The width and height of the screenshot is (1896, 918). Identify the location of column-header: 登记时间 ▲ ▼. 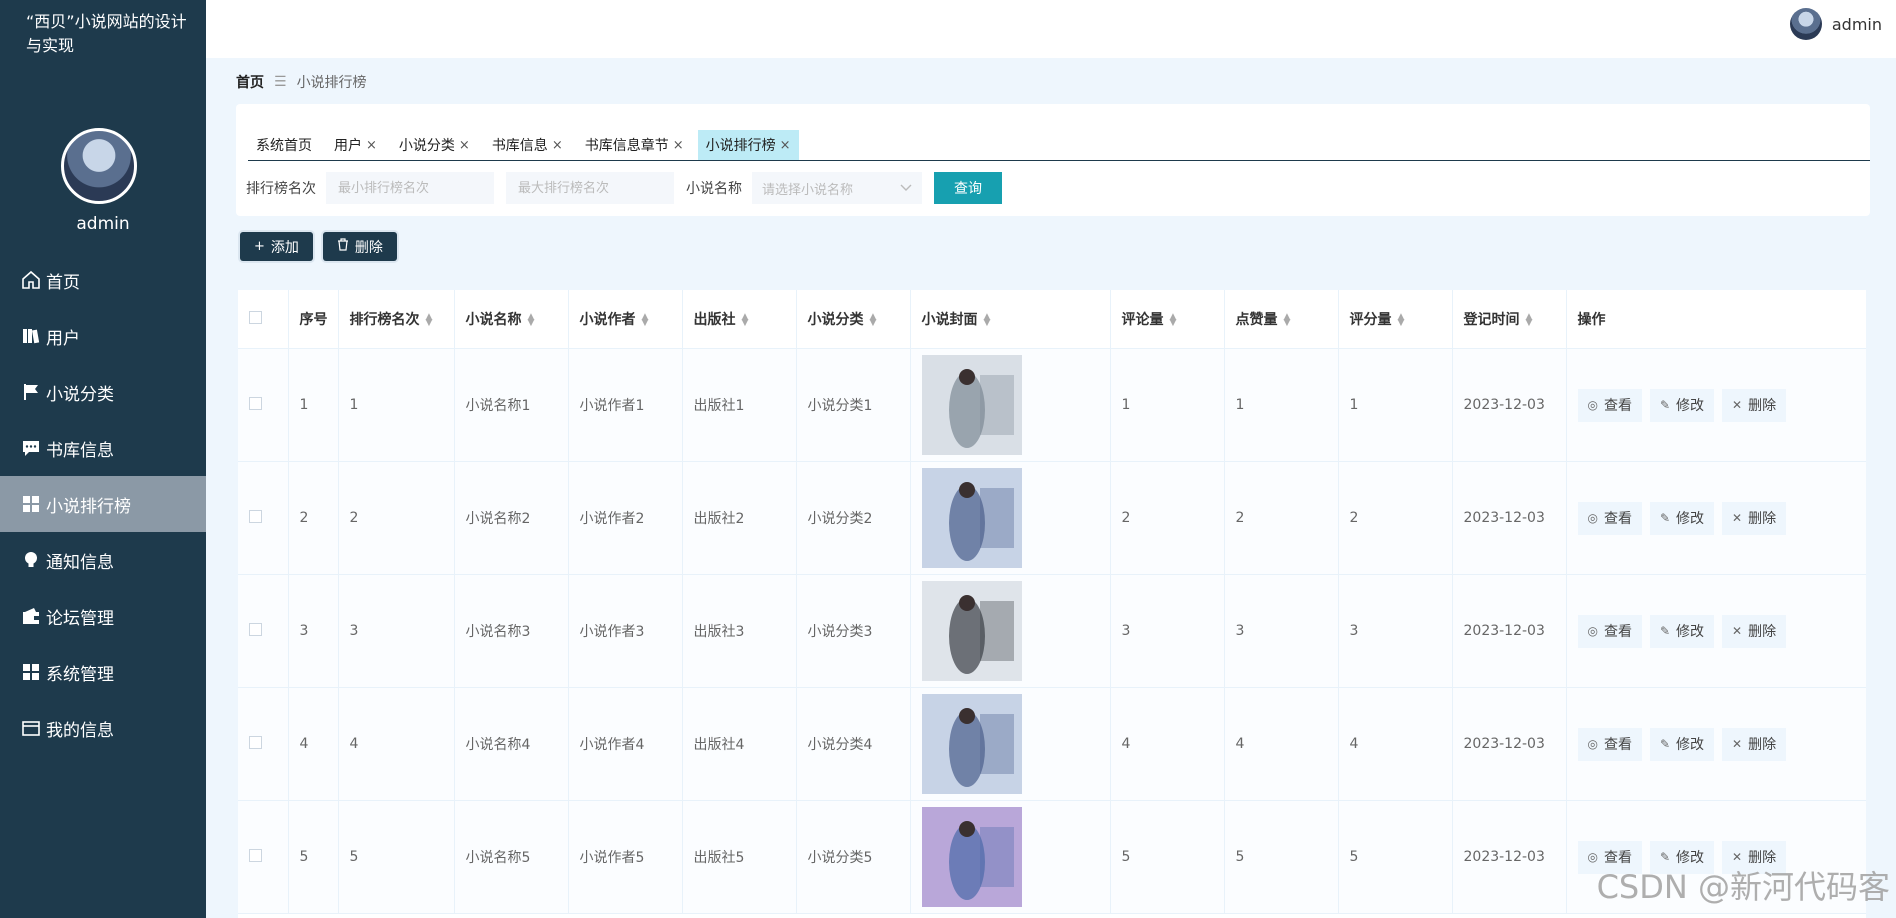
(1509, 319).